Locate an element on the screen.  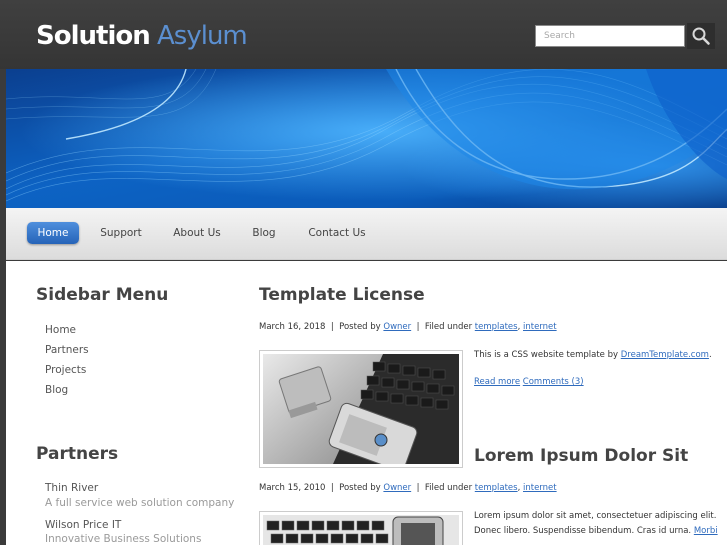
post-links: Read more Comments (3) is located at coordinates (529, 382).